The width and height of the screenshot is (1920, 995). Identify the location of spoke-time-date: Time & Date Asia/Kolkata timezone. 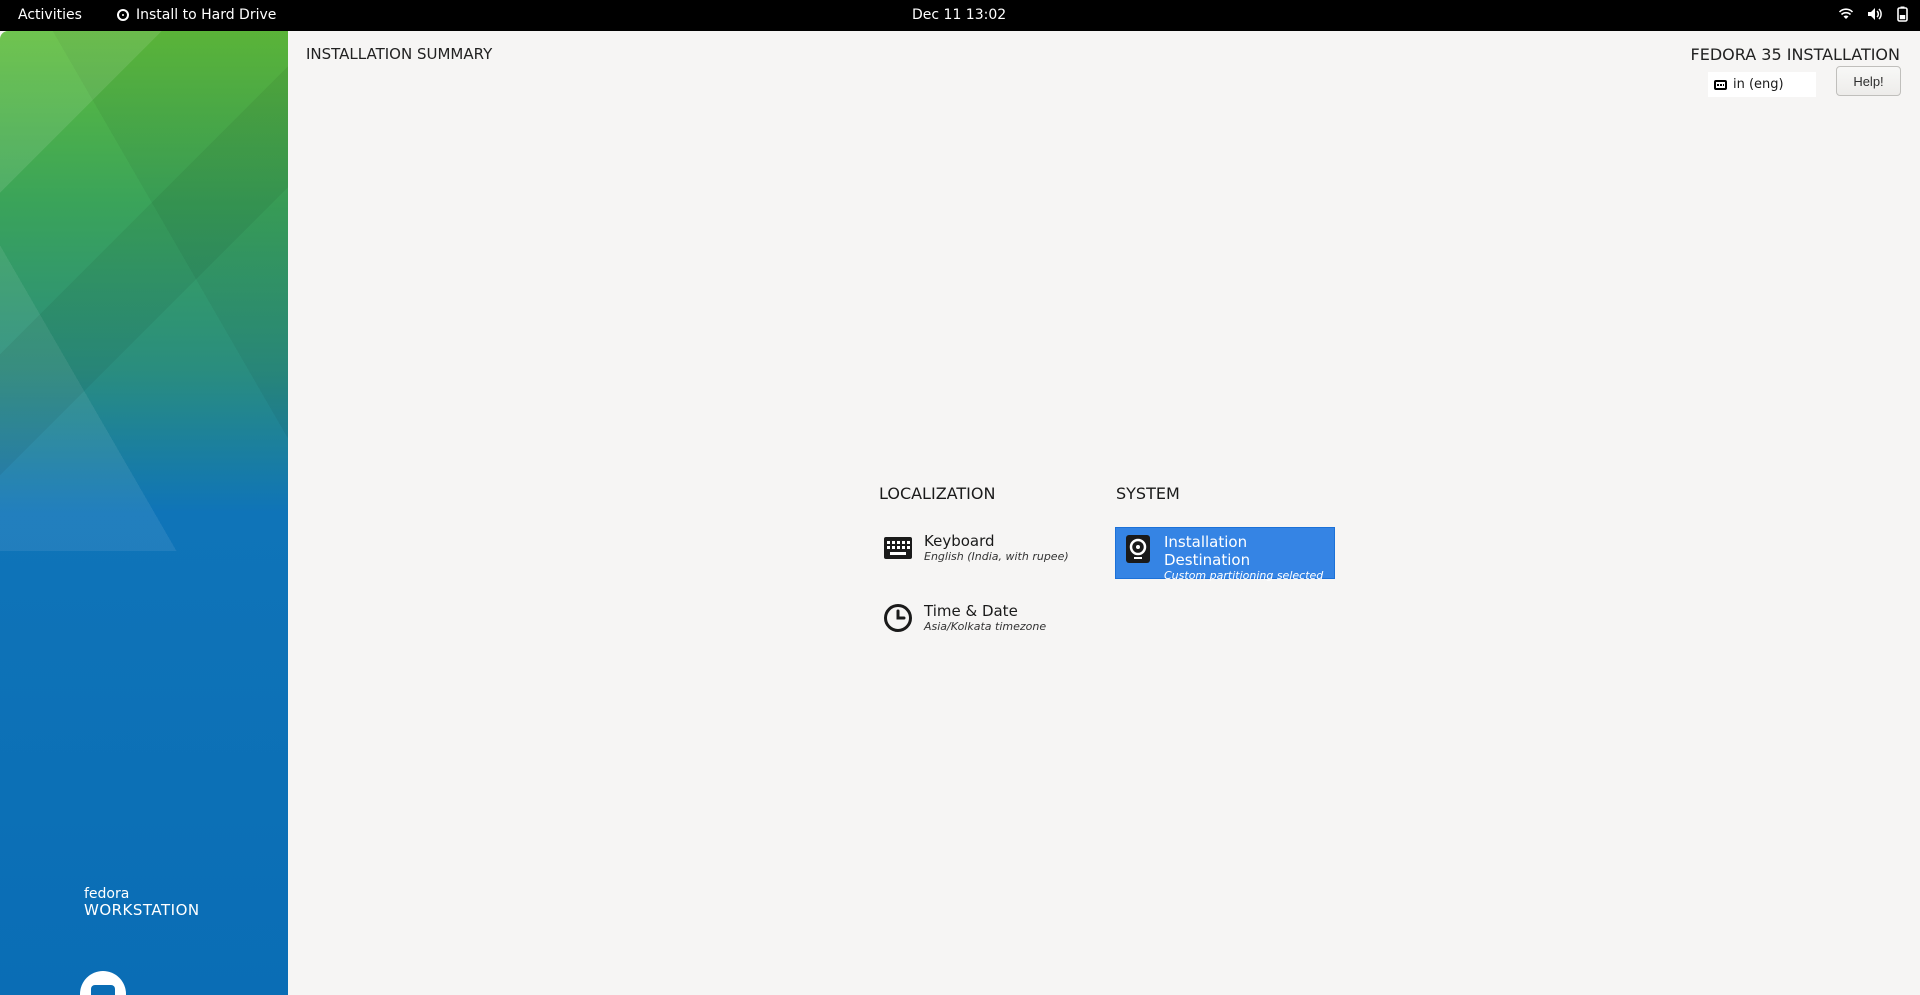
(964, 623).